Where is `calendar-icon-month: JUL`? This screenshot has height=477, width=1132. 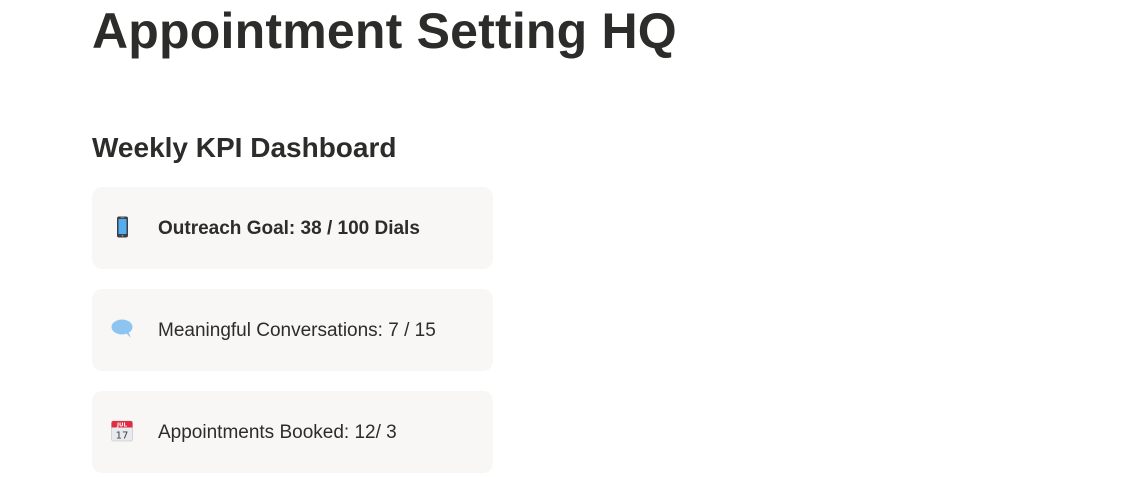 calendar-icon-month: JUL is located at coordinates (122, 426).